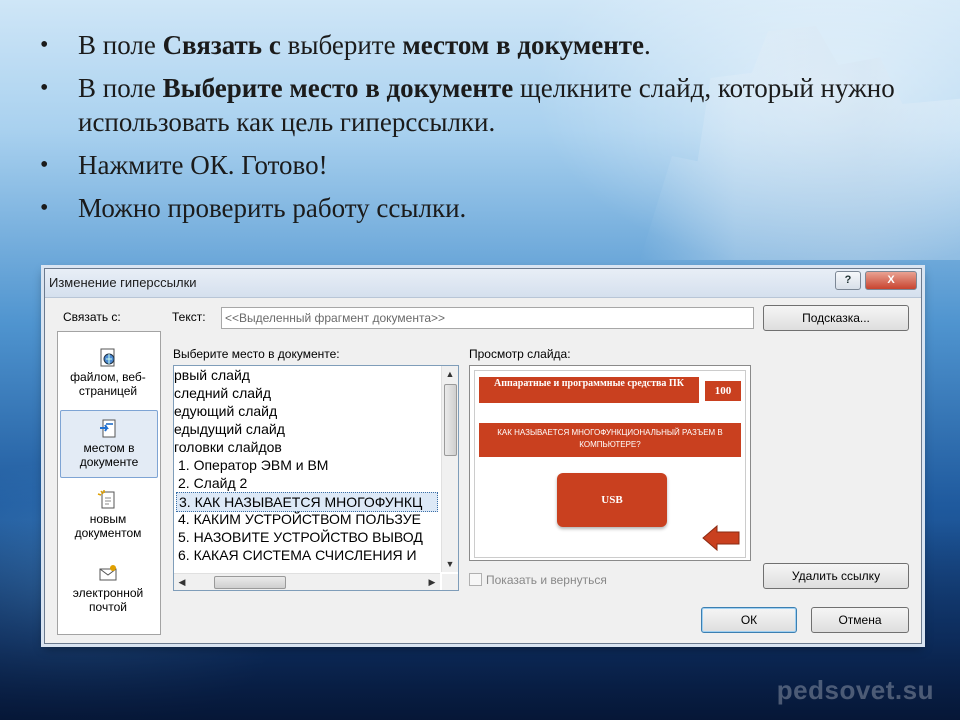  What do you see at coordinates (228, 447) in the screenshot?
I see `tree-item: головки слайдов` at bounding box center [228, 447].